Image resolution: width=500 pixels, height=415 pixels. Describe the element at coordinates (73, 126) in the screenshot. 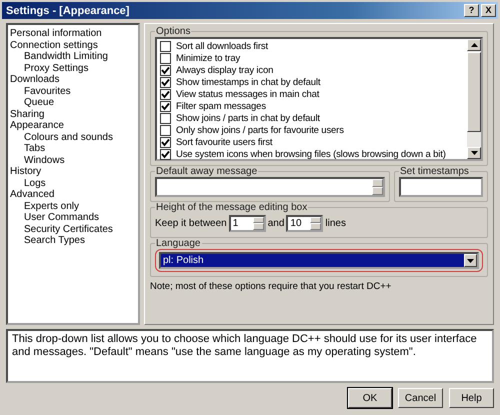

I see `tree-item: Appearance` at that location.